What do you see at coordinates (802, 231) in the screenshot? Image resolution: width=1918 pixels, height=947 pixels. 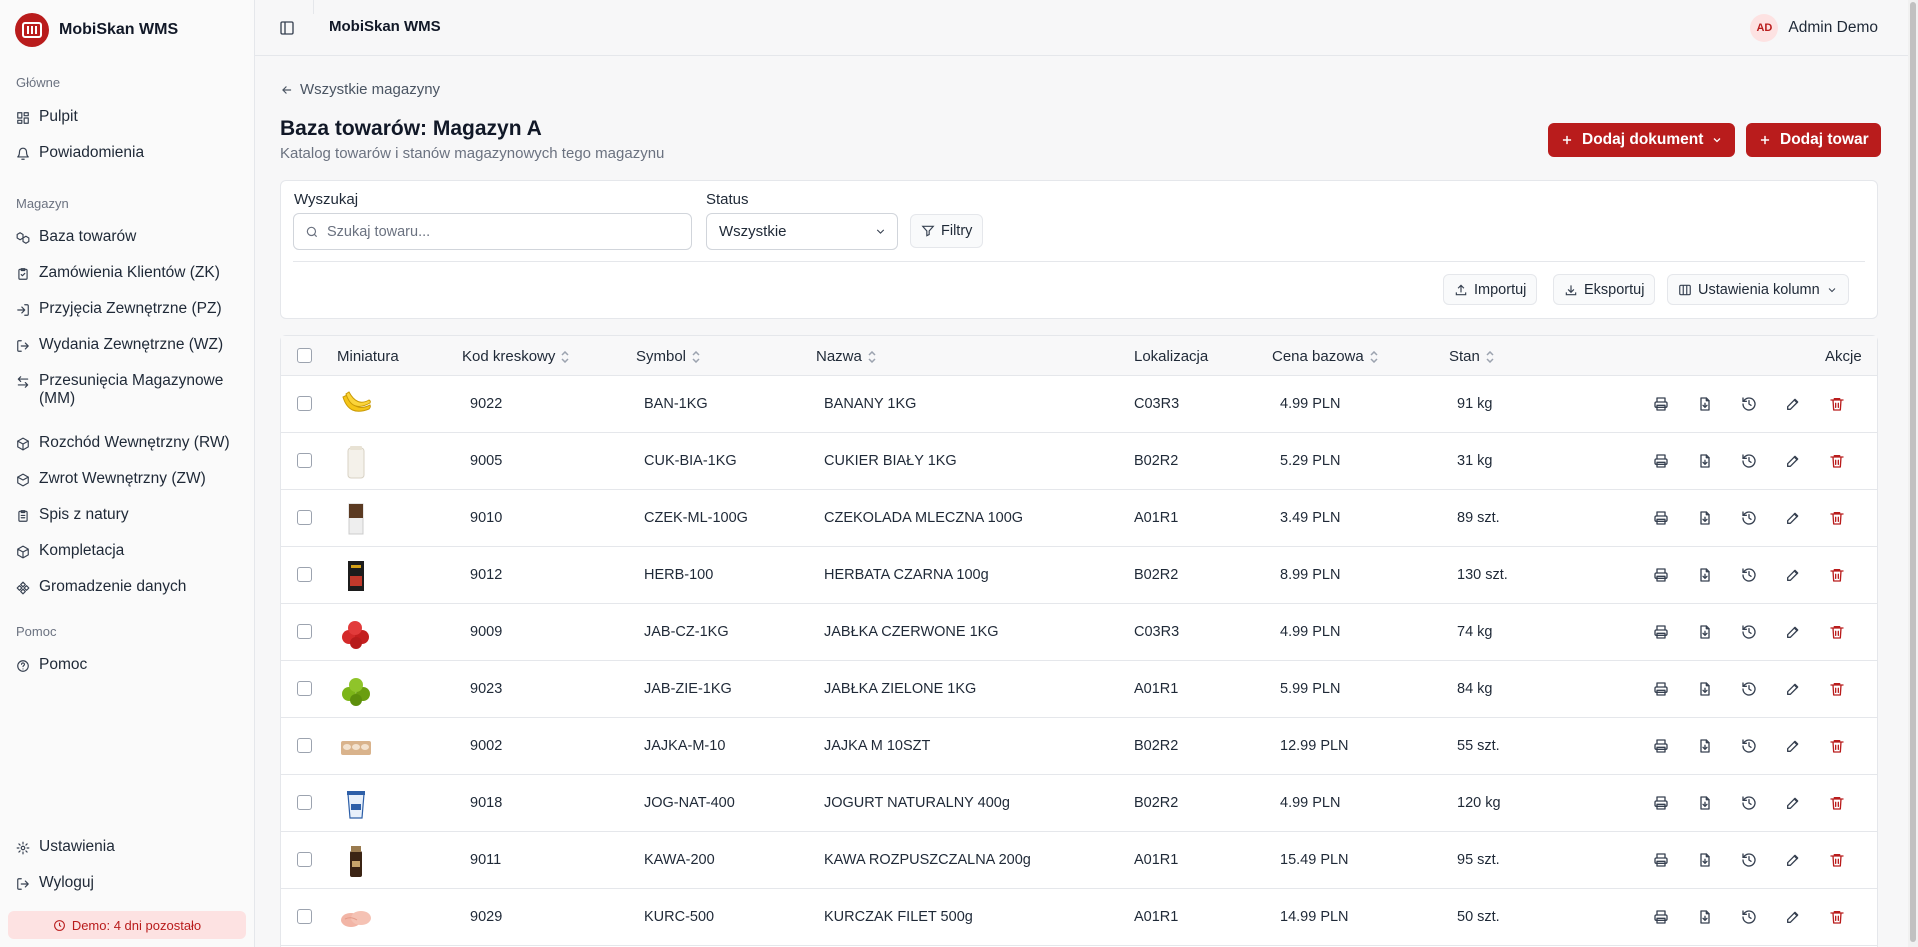 I see `status-select: Wszystkie` at bounding box center [802, 231].